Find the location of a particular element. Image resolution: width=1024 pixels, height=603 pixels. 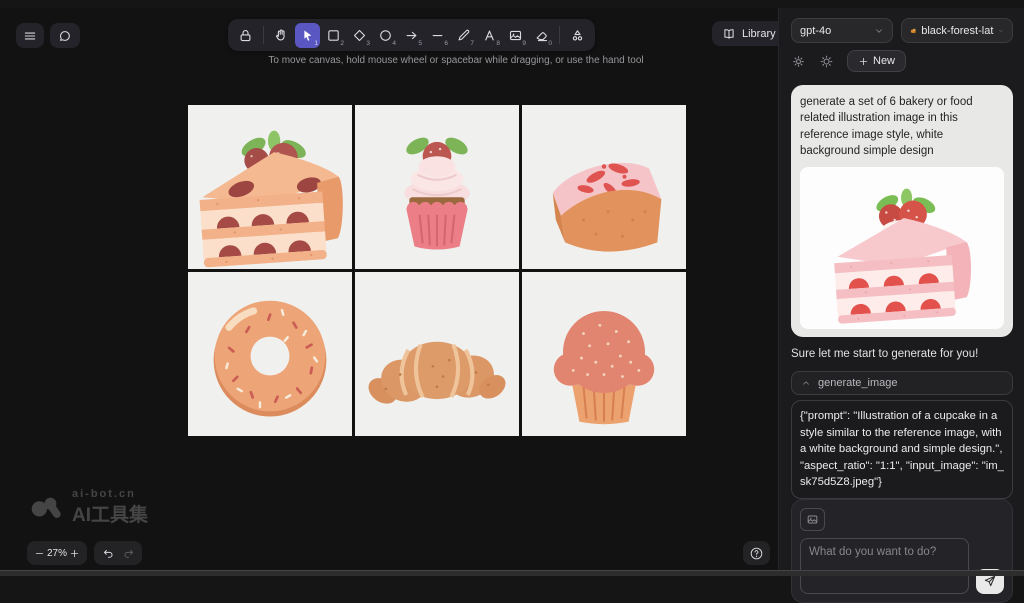

chat-toggle-button is located at coordinates (65, 35).